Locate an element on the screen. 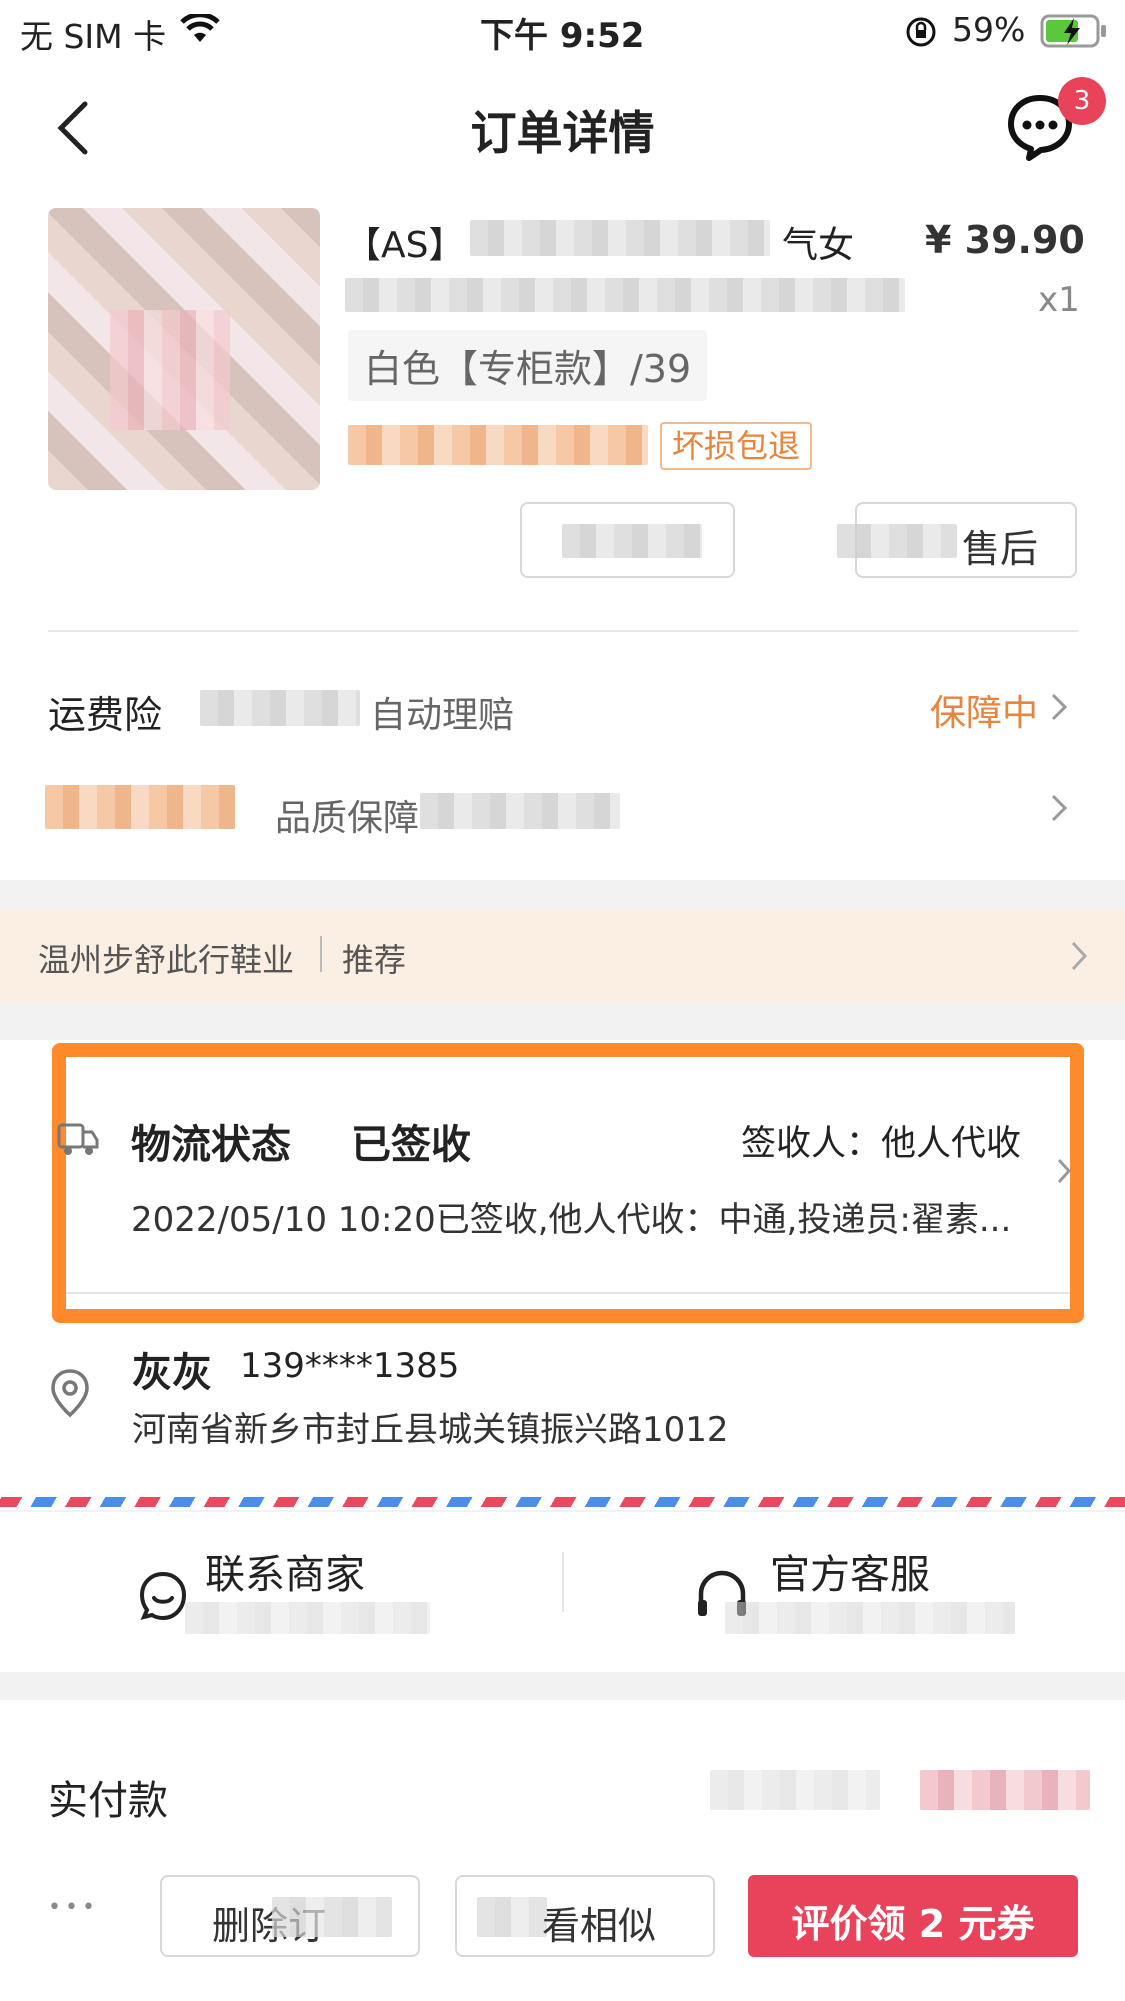 This screenshot has height=2001, width=1125. product-sku: 白色【专柜款】/39 is located at coordinates (528, 365).